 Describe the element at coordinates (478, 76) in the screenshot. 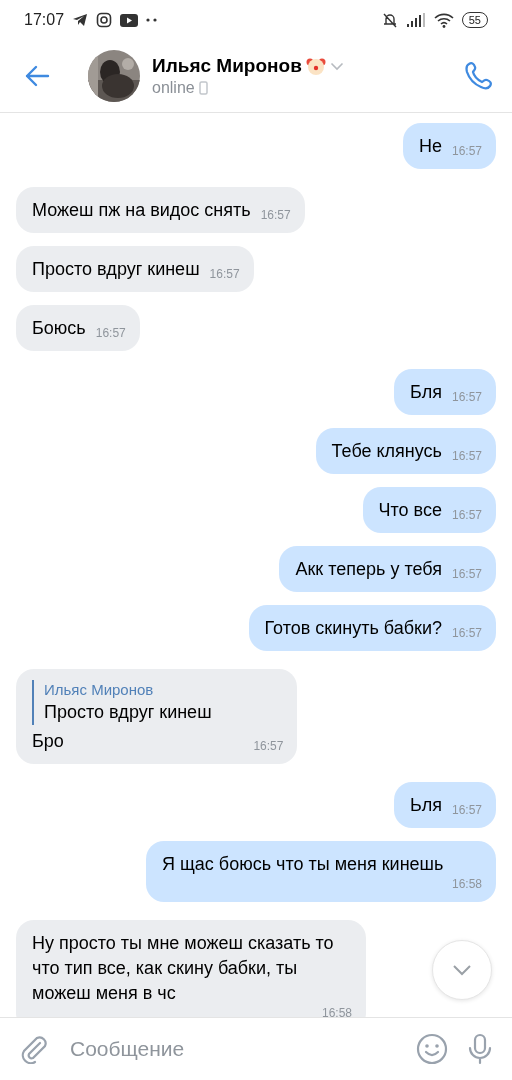

I see `phone-icon` at that location.